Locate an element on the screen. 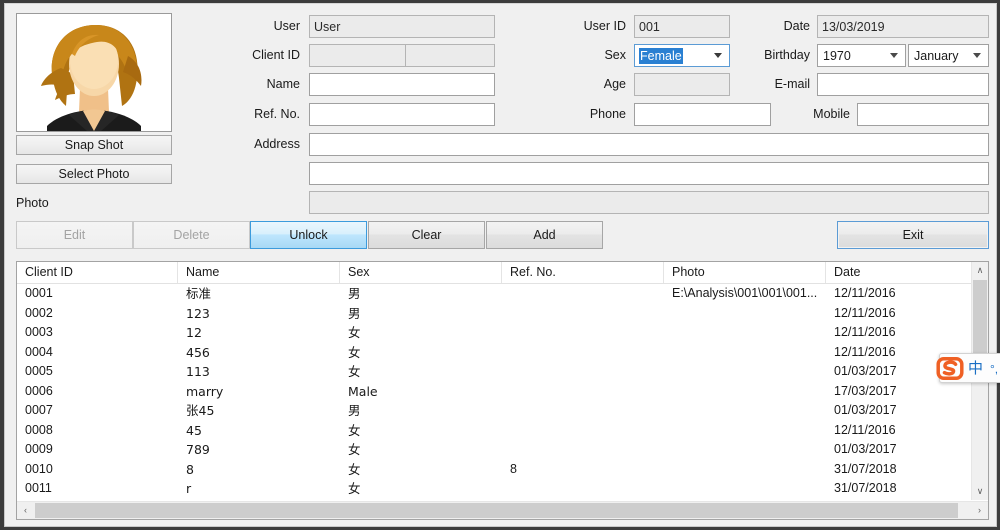  horizontal-scrollbar: ‹ › is located at coordinates (502, 510).